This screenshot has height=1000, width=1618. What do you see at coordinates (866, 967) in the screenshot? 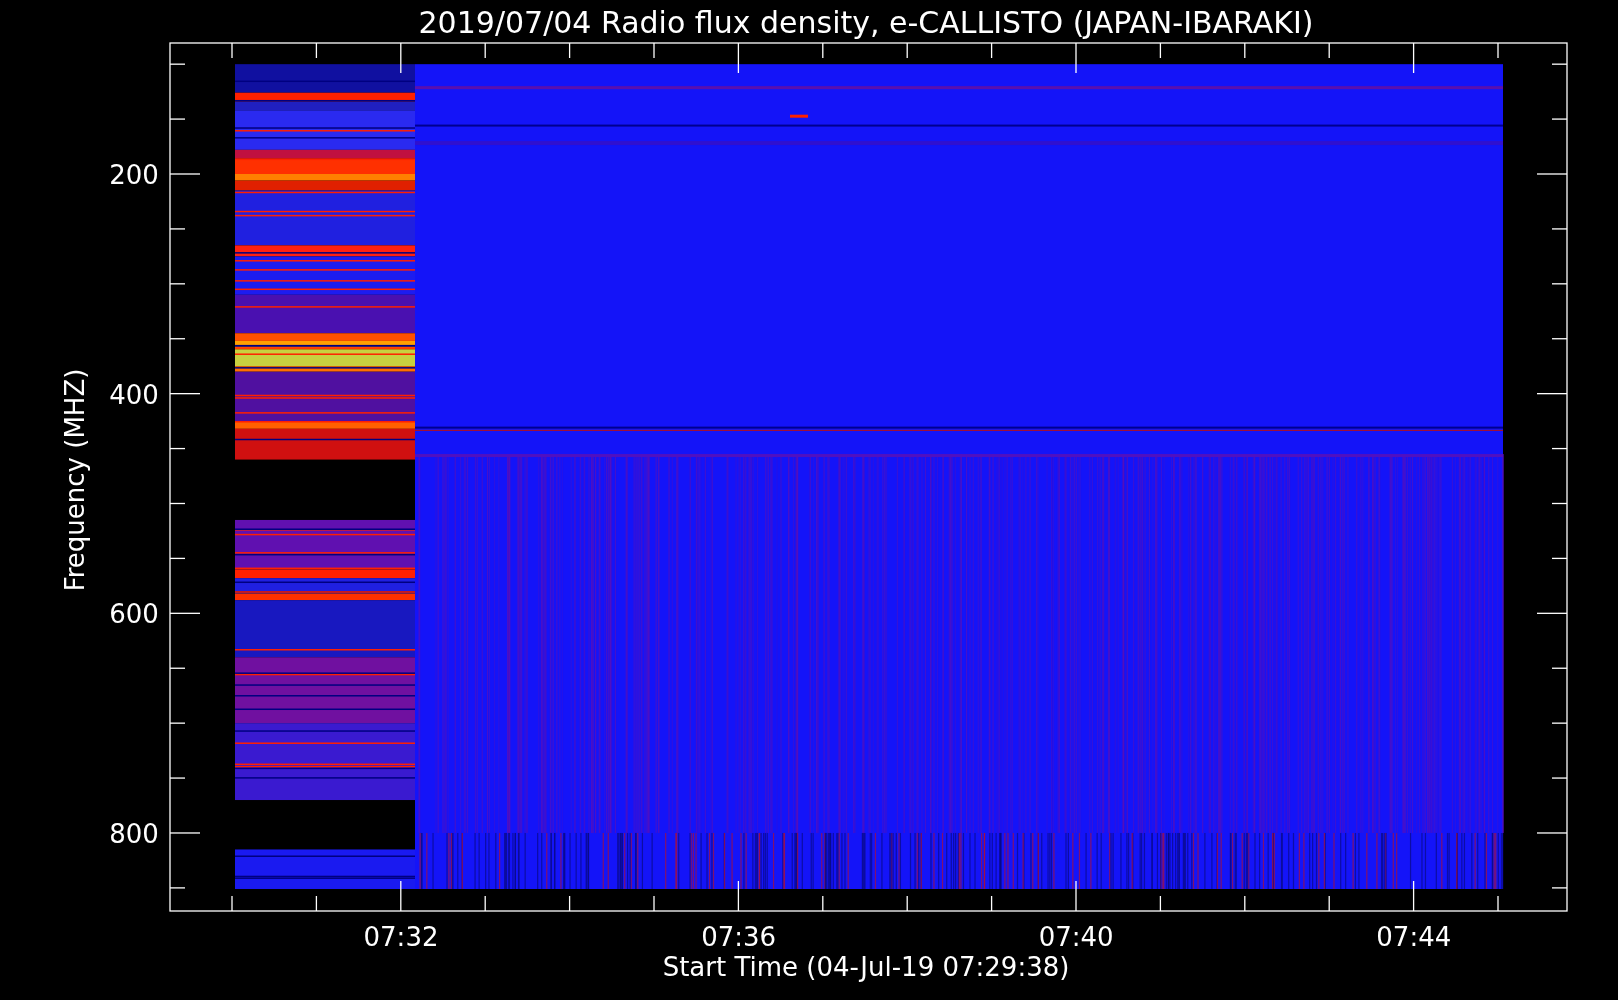
I see `axis-label: Start Time (04-Jul-19 07:29:38)` at bounding box center [866, 967].